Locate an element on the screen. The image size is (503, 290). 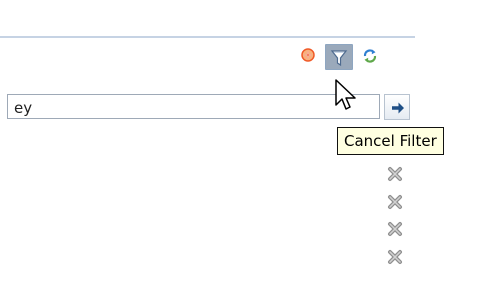
filter-button is located at coordinates (339, 57).